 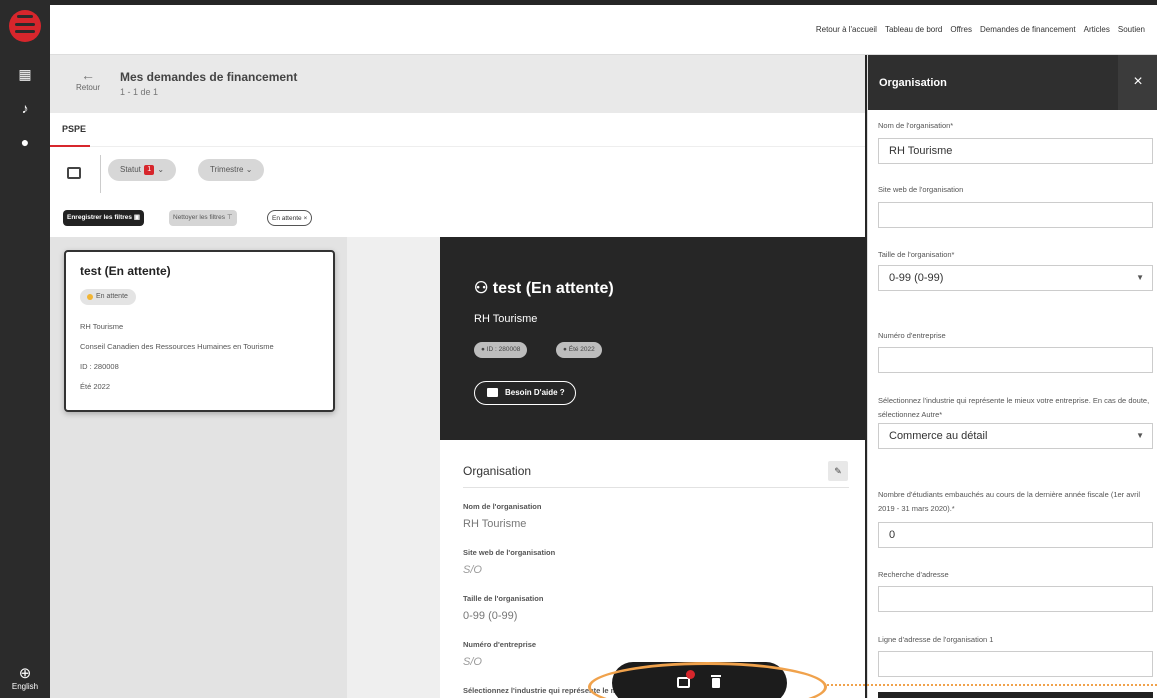 I want to click on card-organization: RH Tourisme, so click(x=102, y=326).